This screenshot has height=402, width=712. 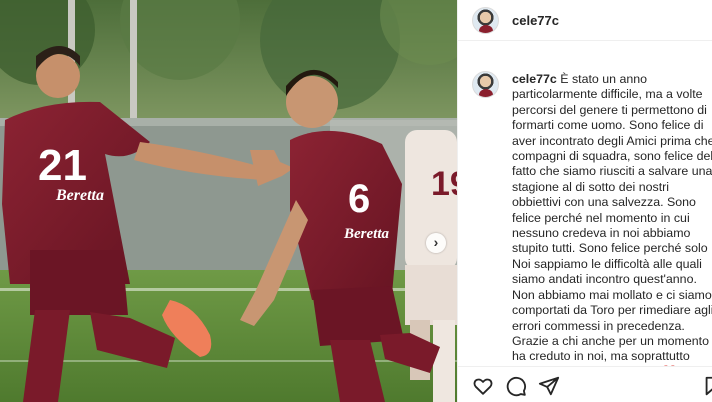 I want to click on right-player-number: 6, so click(x=359, y=199).